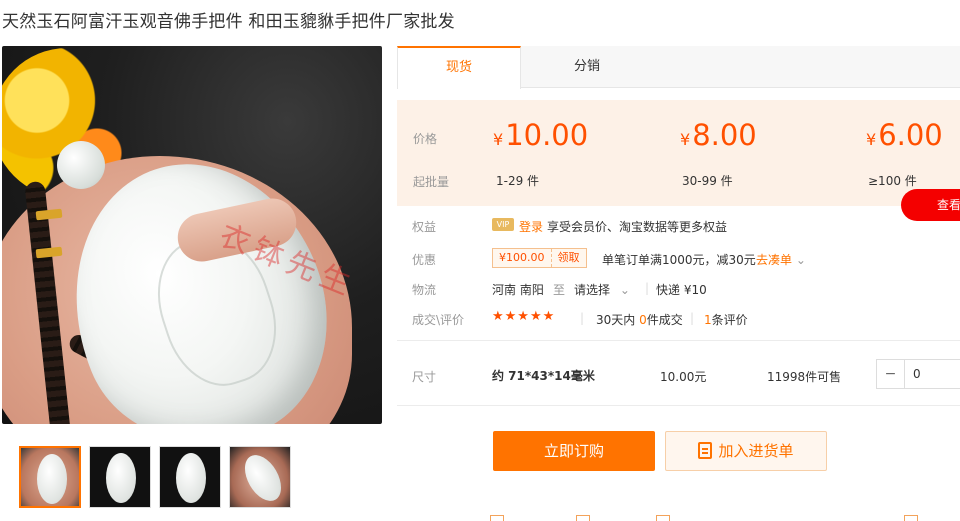  I want to click on sold-info: 30天内 0件成交, so click(639, 319).